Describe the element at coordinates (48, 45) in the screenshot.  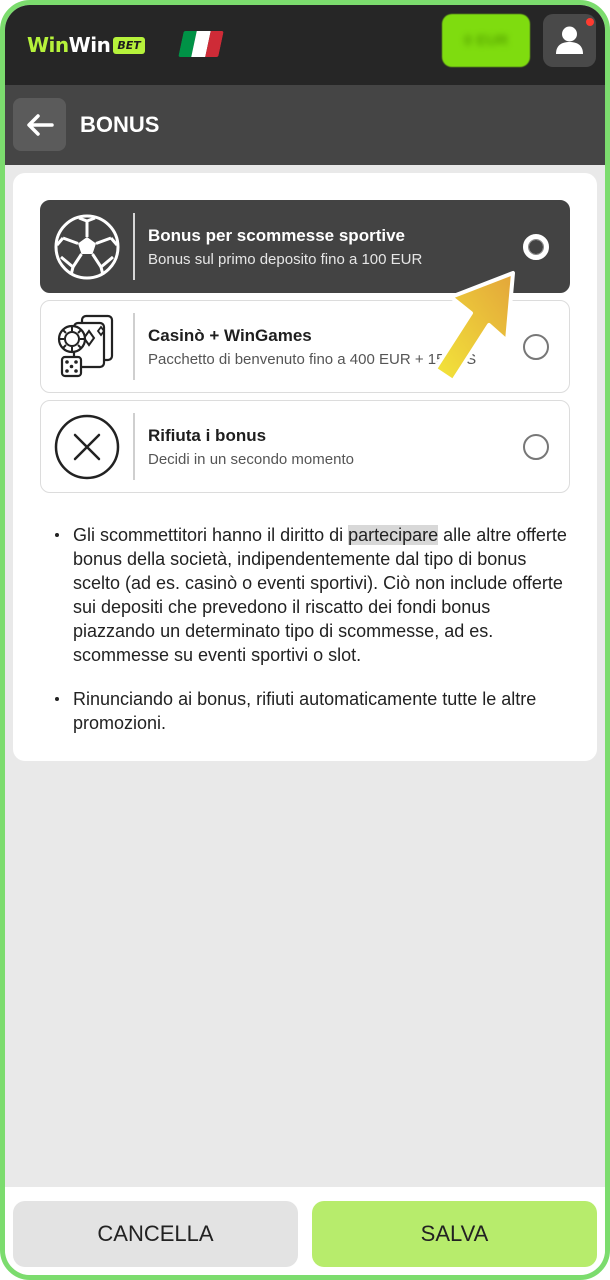
I see `logo-text-win: Win` at that location.